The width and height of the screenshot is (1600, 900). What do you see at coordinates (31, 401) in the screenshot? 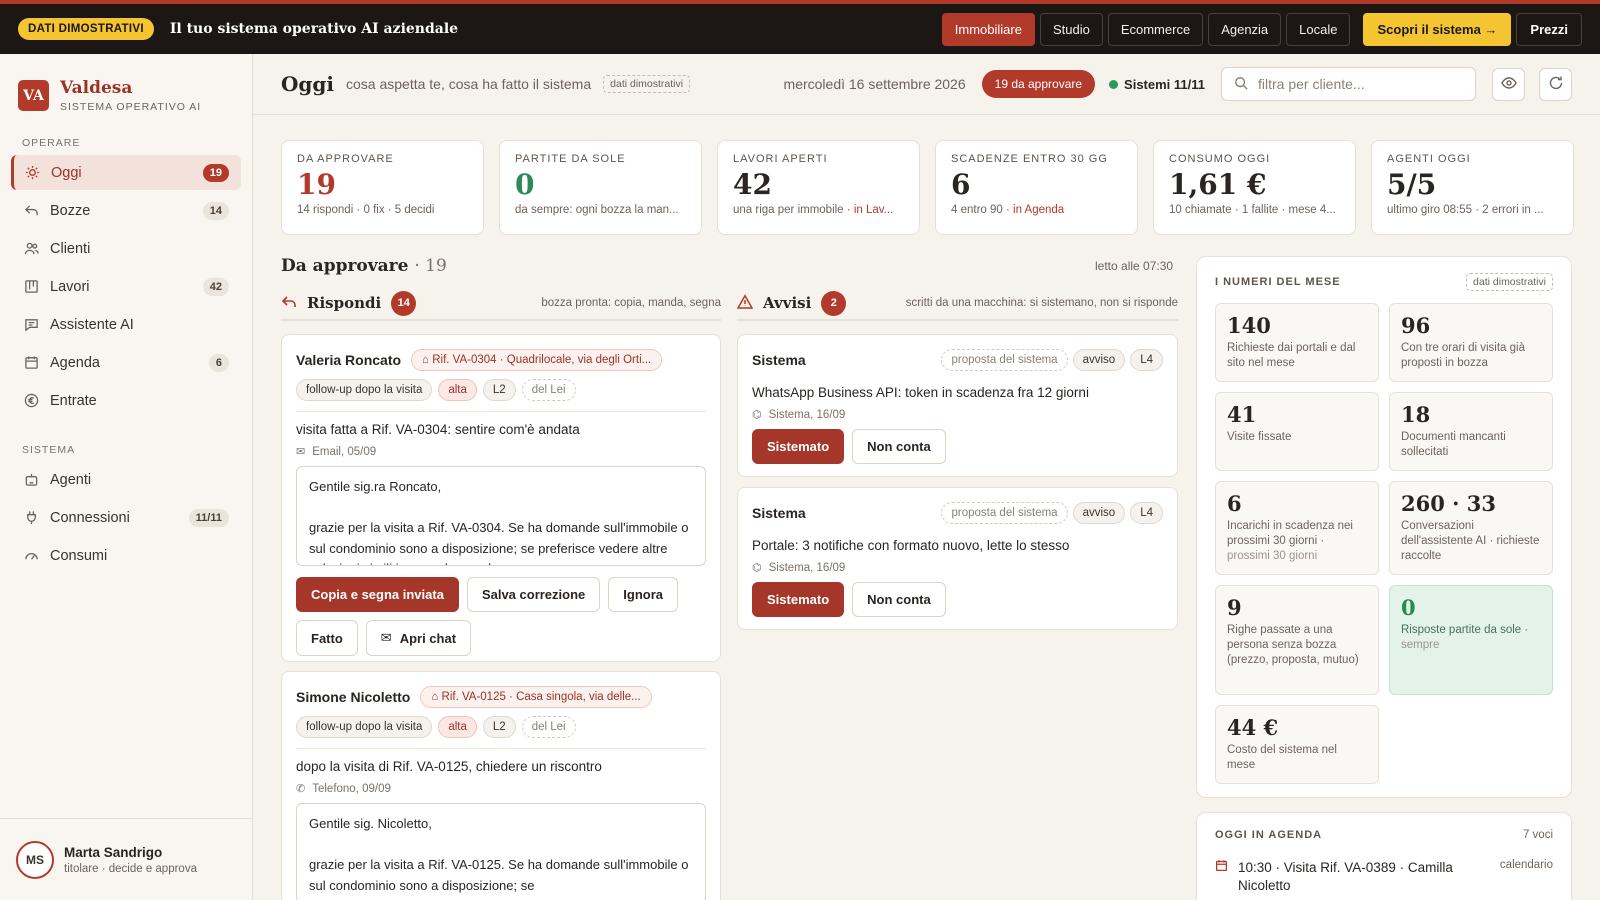
I see `euro-icon` at bounding box center [31, 401].